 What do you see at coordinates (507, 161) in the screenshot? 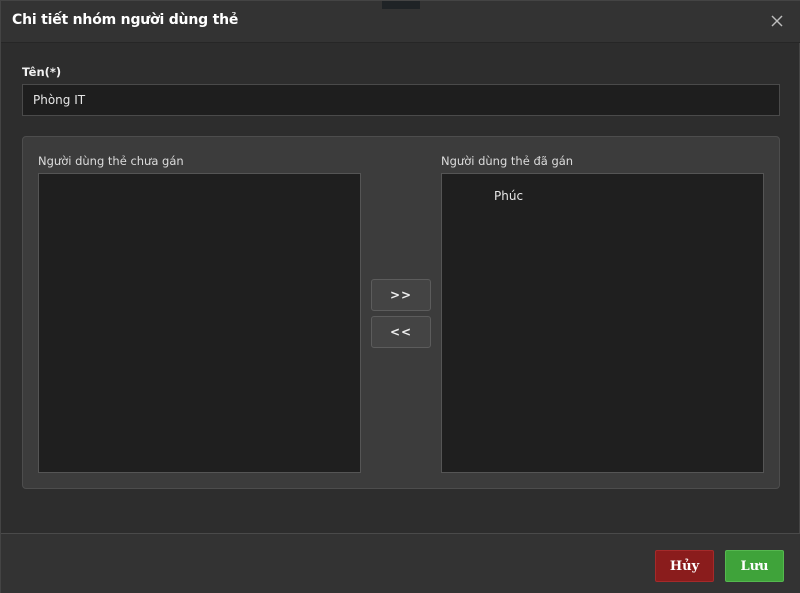
I see `assigned-users-label: Người dùng thẻ đã gán` at bounding box center [507, 161].